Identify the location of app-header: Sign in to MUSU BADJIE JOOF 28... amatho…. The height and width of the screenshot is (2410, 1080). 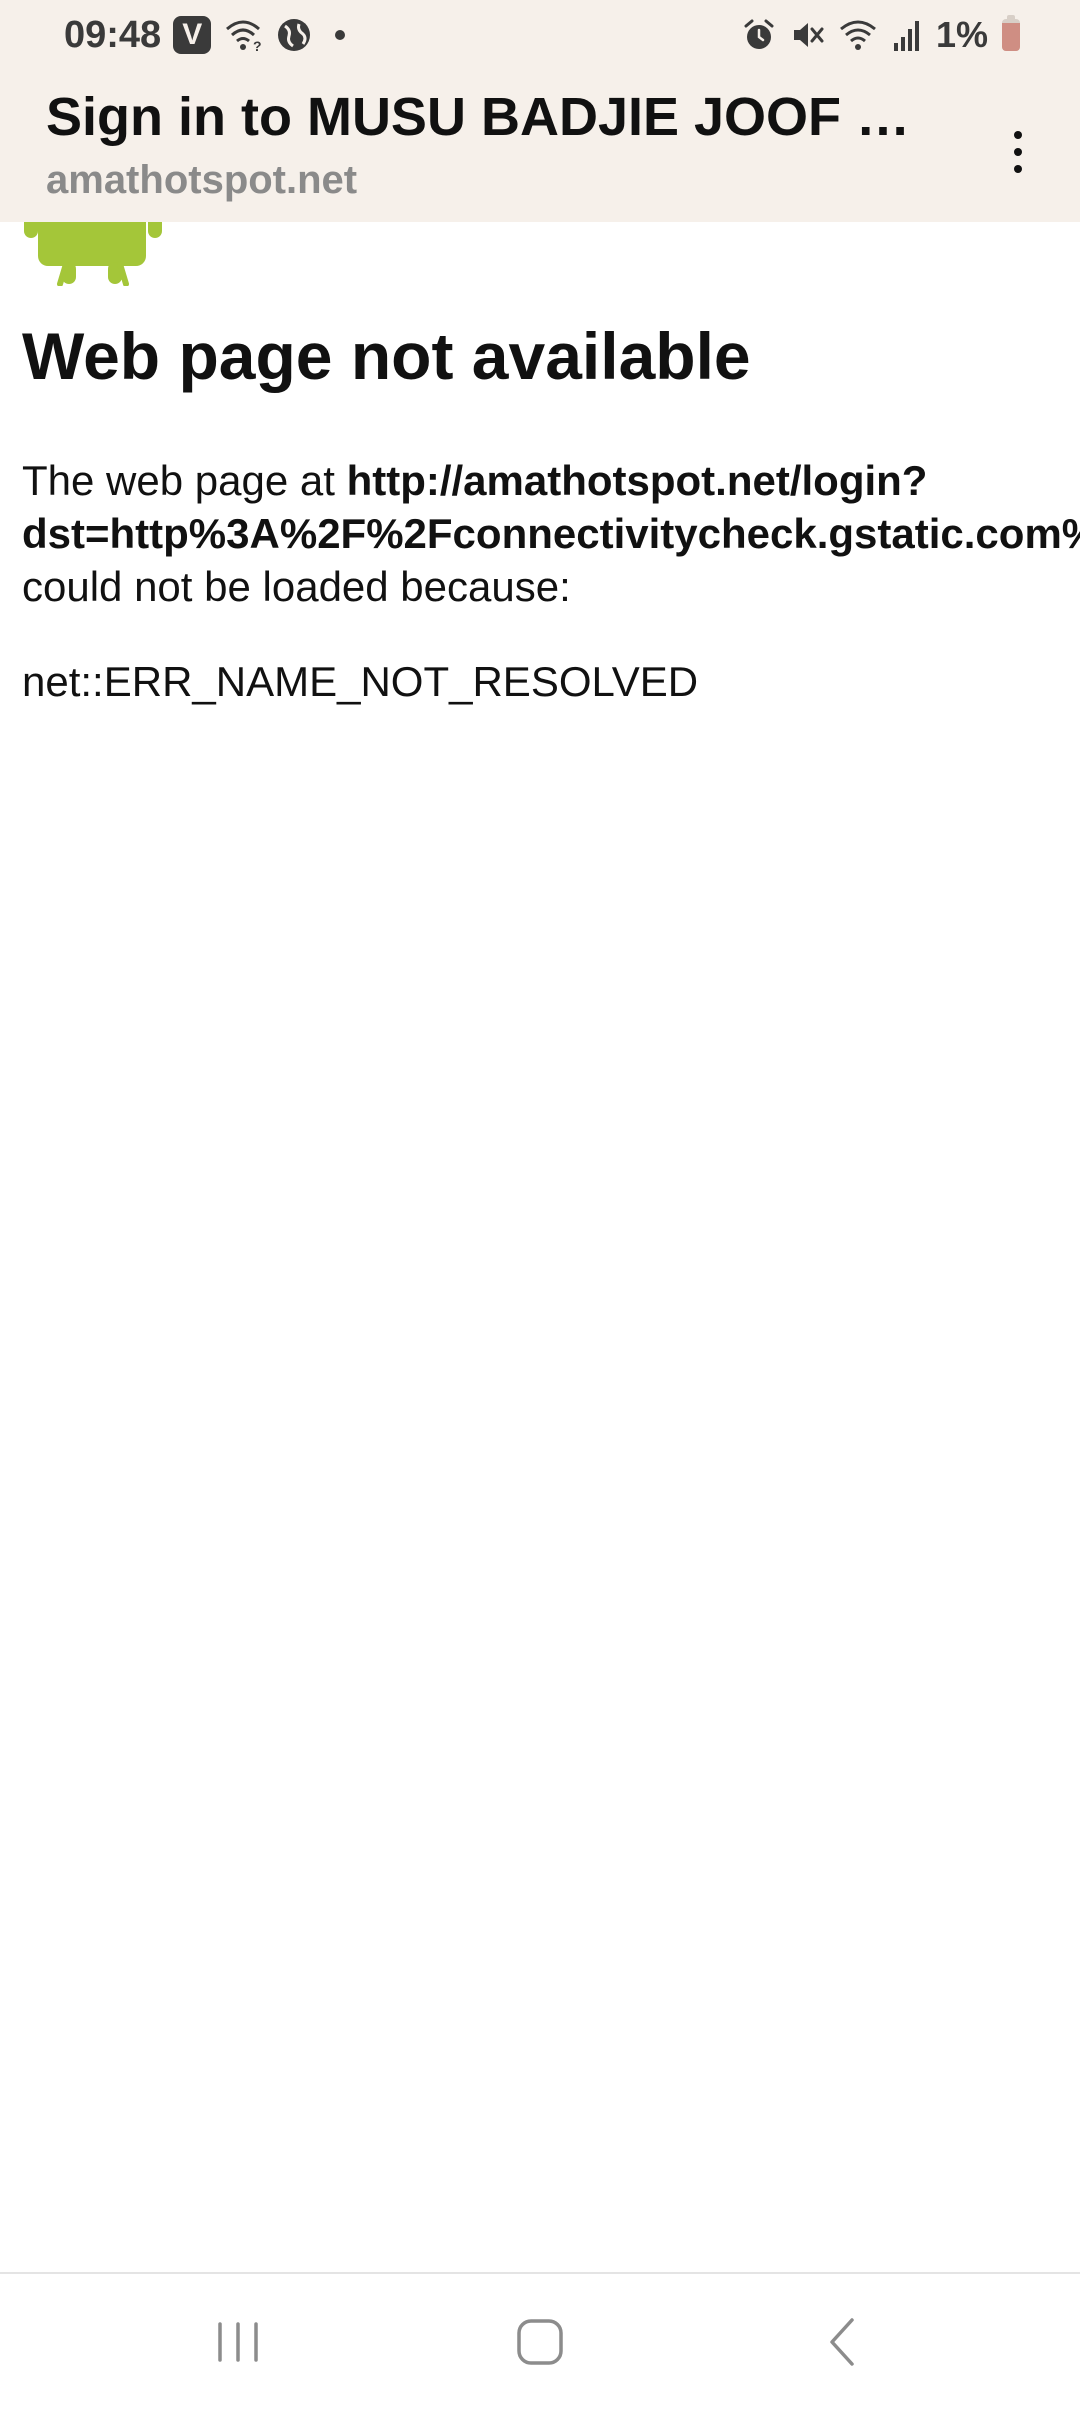
(540, 146).